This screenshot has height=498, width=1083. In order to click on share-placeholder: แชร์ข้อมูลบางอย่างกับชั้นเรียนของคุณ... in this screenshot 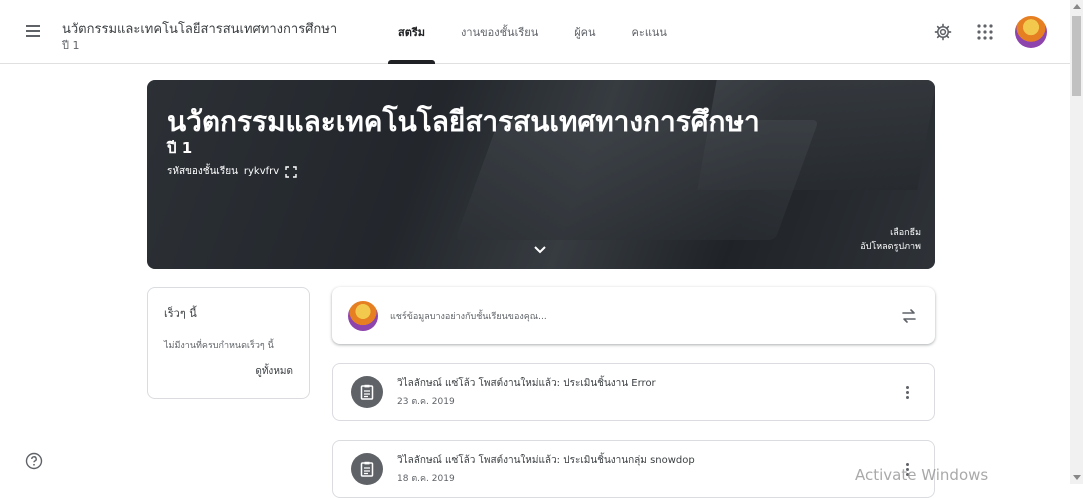, I will do `click(644, 316)`.